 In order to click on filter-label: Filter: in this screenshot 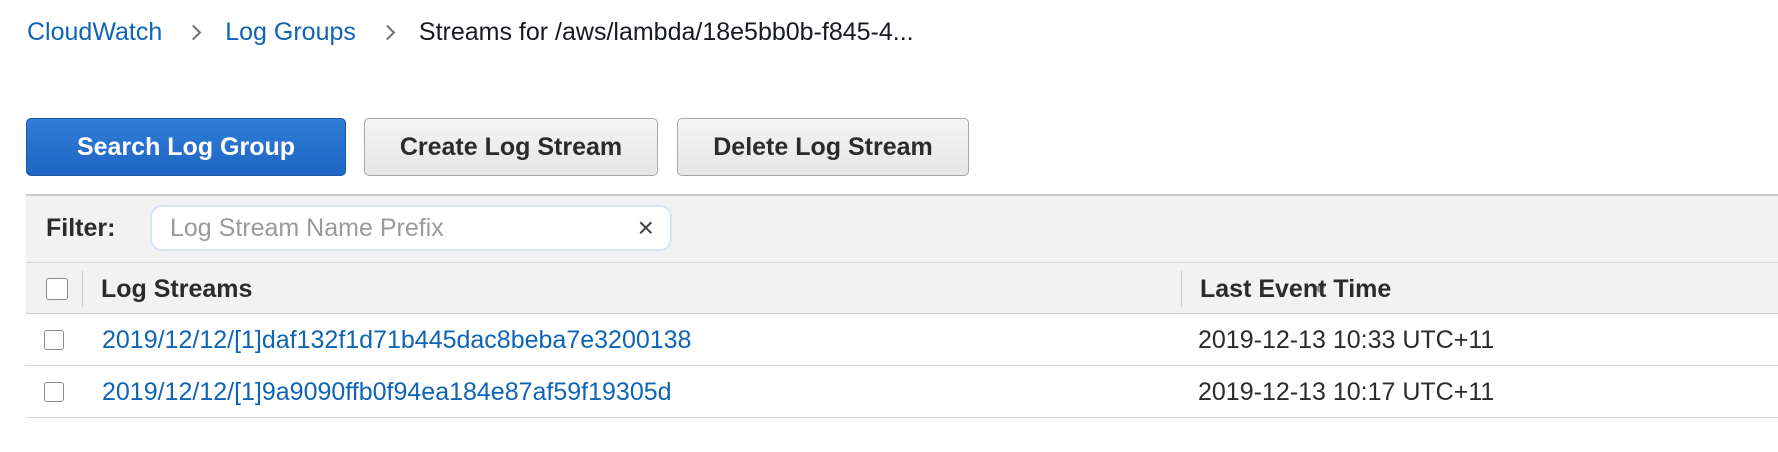, I will do `click(81, 228)`.